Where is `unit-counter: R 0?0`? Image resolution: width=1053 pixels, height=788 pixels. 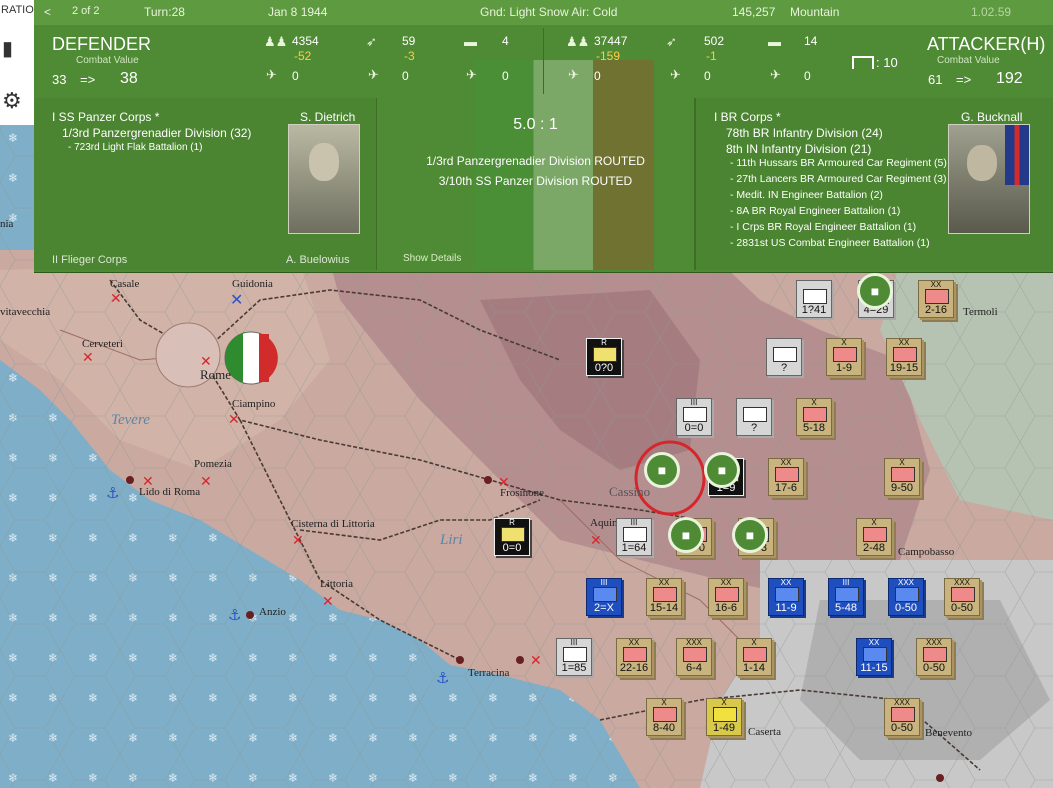 unit-counter: R 0?0 is located at coordinates (604, 357).